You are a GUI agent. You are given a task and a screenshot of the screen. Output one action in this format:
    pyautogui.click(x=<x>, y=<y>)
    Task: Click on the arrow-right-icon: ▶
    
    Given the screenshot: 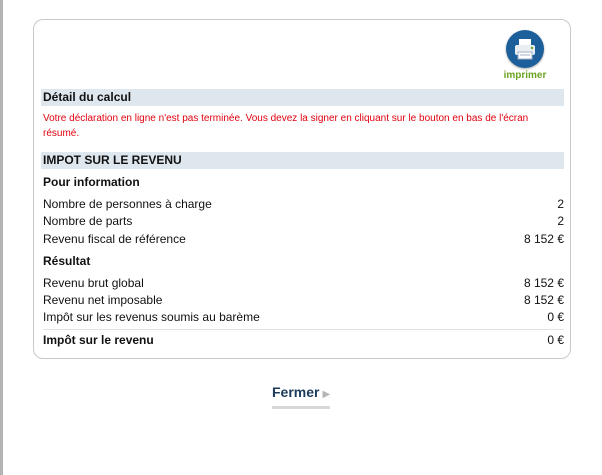 What is the action you would take?
    pyautogui.click(x=326, y=394)
    